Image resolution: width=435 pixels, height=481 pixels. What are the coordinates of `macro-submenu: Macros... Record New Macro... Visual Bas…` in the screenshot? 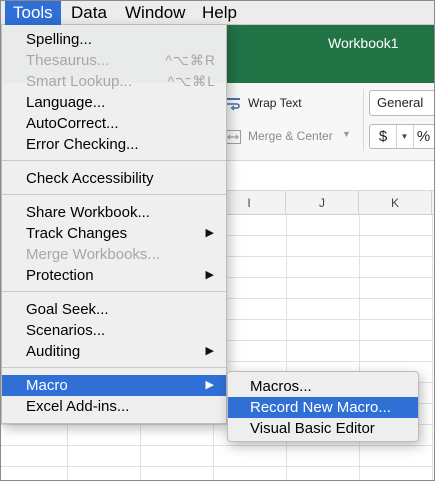 It's located at (323, 406).